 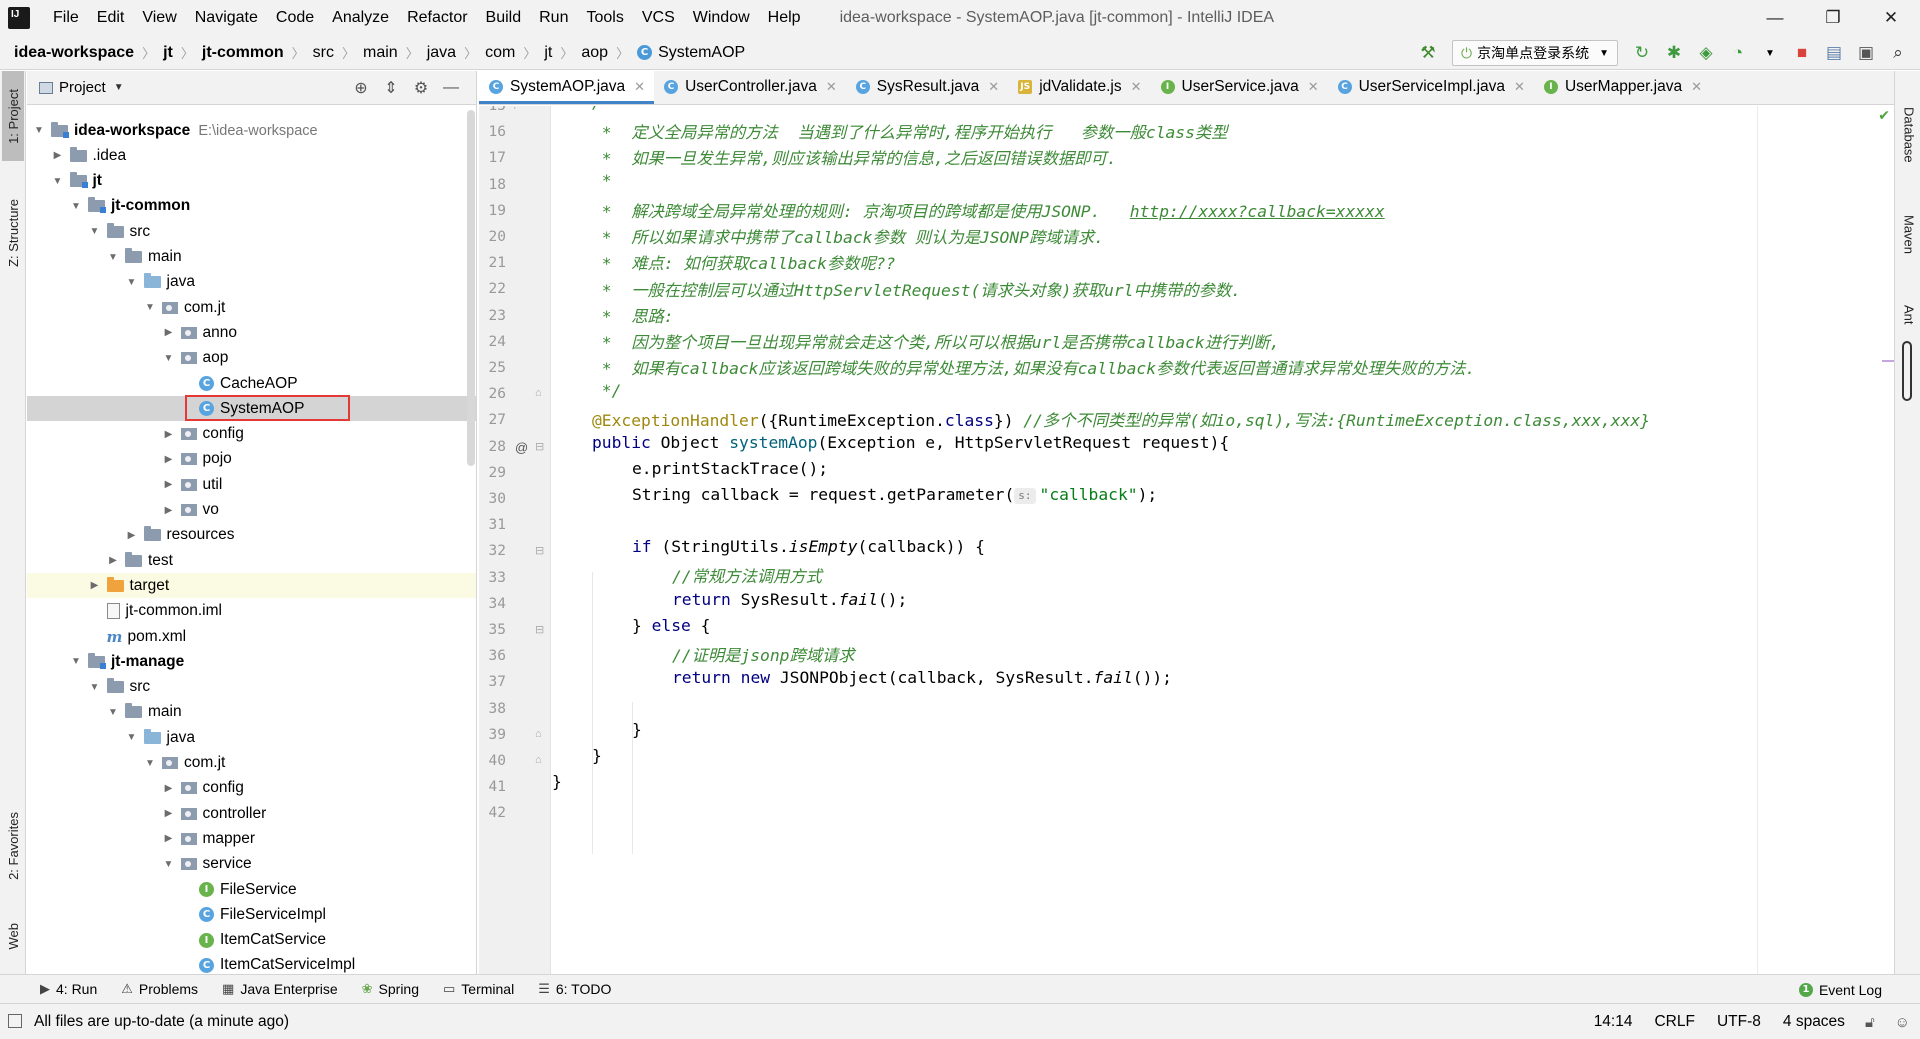 I want to click on tab-systemaop-java: C SystemAOP.java ✕, so click(x=567, y=87).